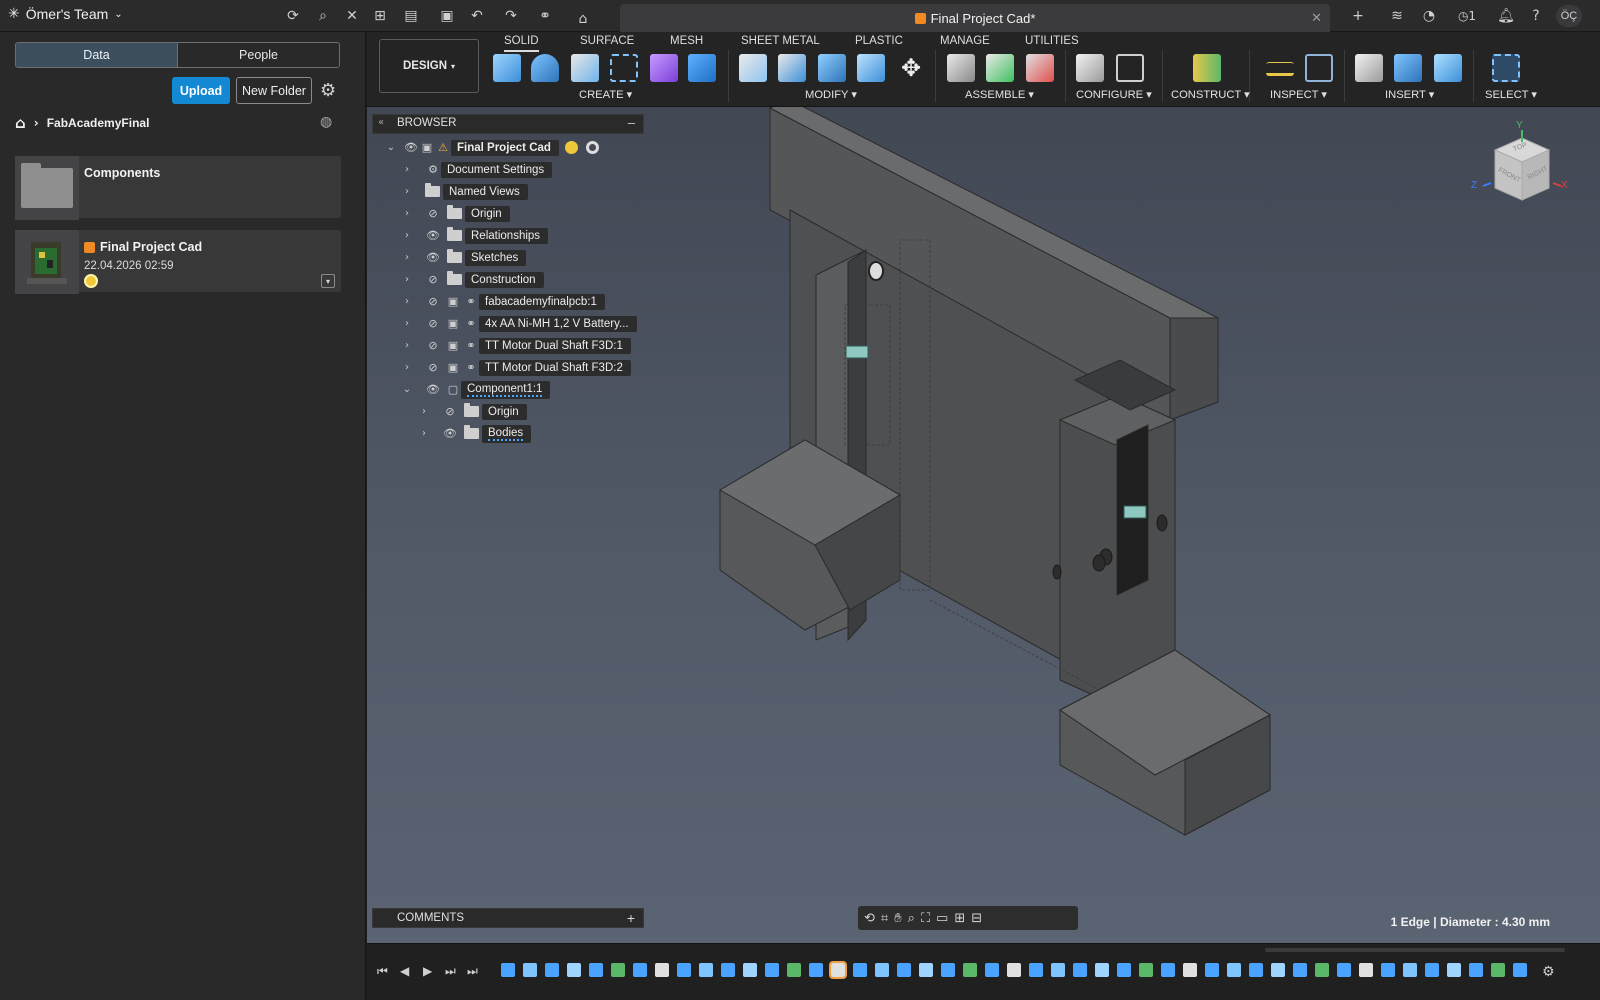  Describe the element at coordinates (352, 16) in the screenshot. I see `close-panel-icon: ✕` at that location.